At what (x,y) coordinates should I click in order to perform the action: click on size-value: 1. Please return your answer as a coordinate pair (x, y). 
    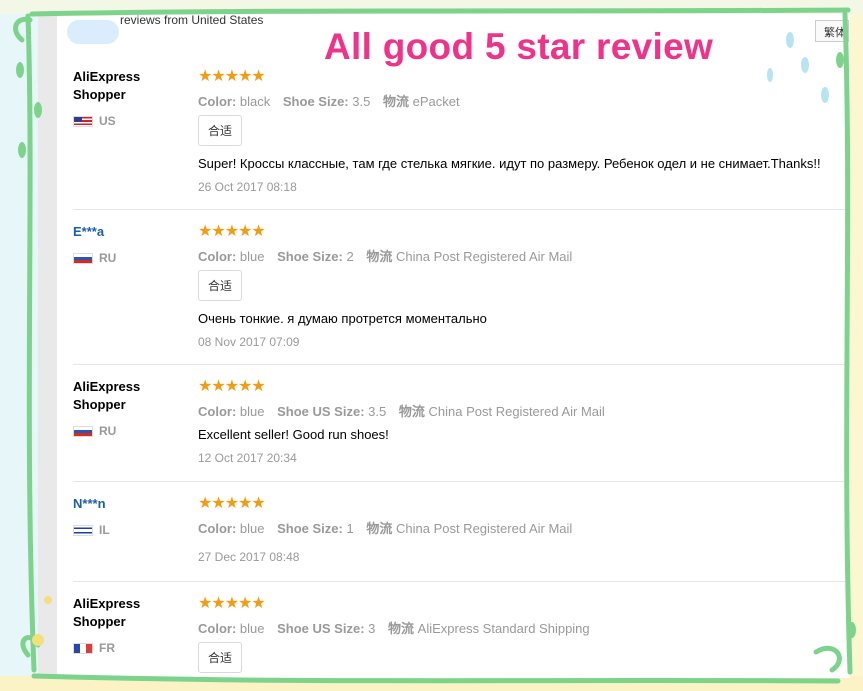
    Looking at the image, I should click on (350, 528).